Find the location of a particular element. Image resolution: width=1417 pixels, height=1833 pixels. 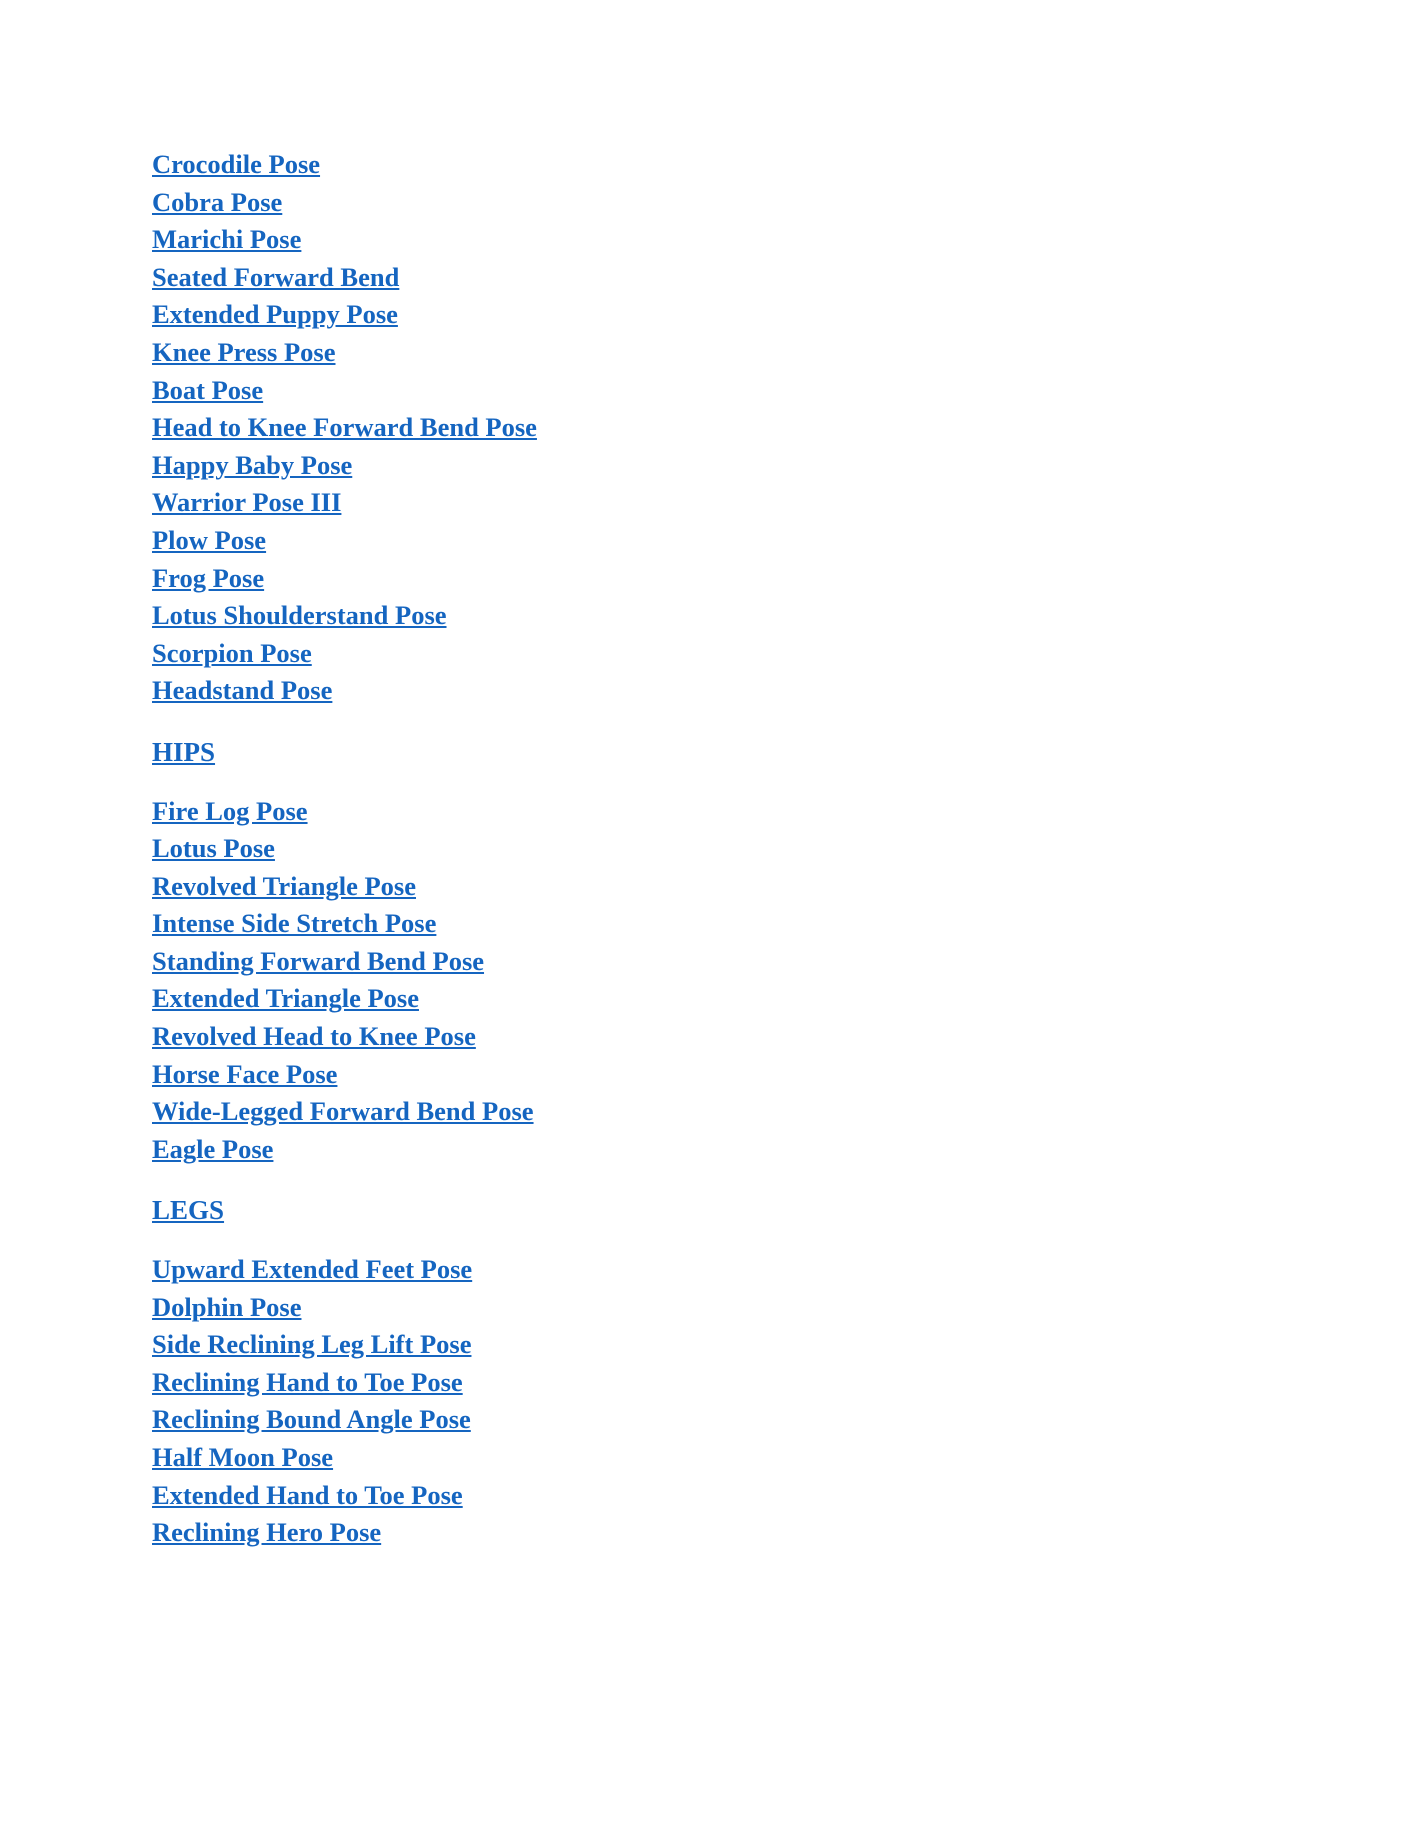

pose-link-knee-press-pose: Knee Press Pose is located at coordinates (244, 352).